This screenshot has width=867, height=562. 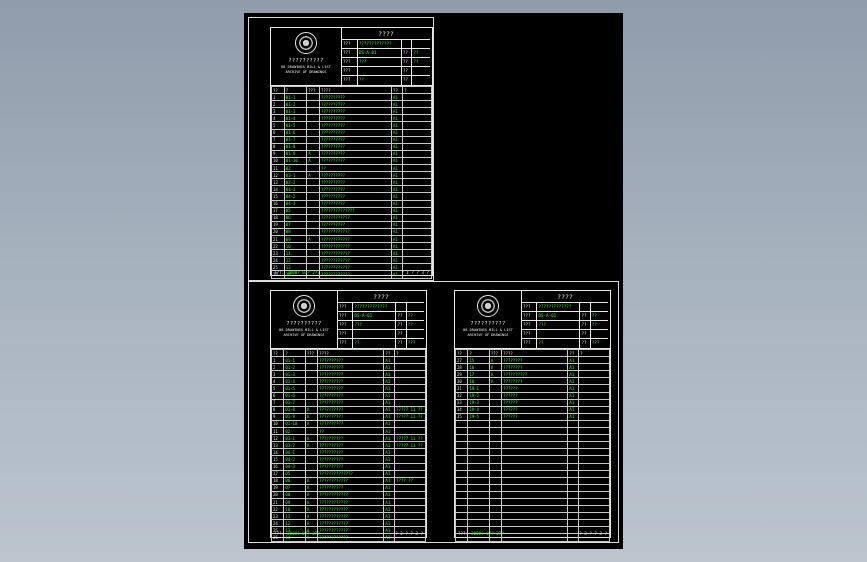 I want to click on table-row: 34 19-4?????? A1, so click(x=532, y=409).